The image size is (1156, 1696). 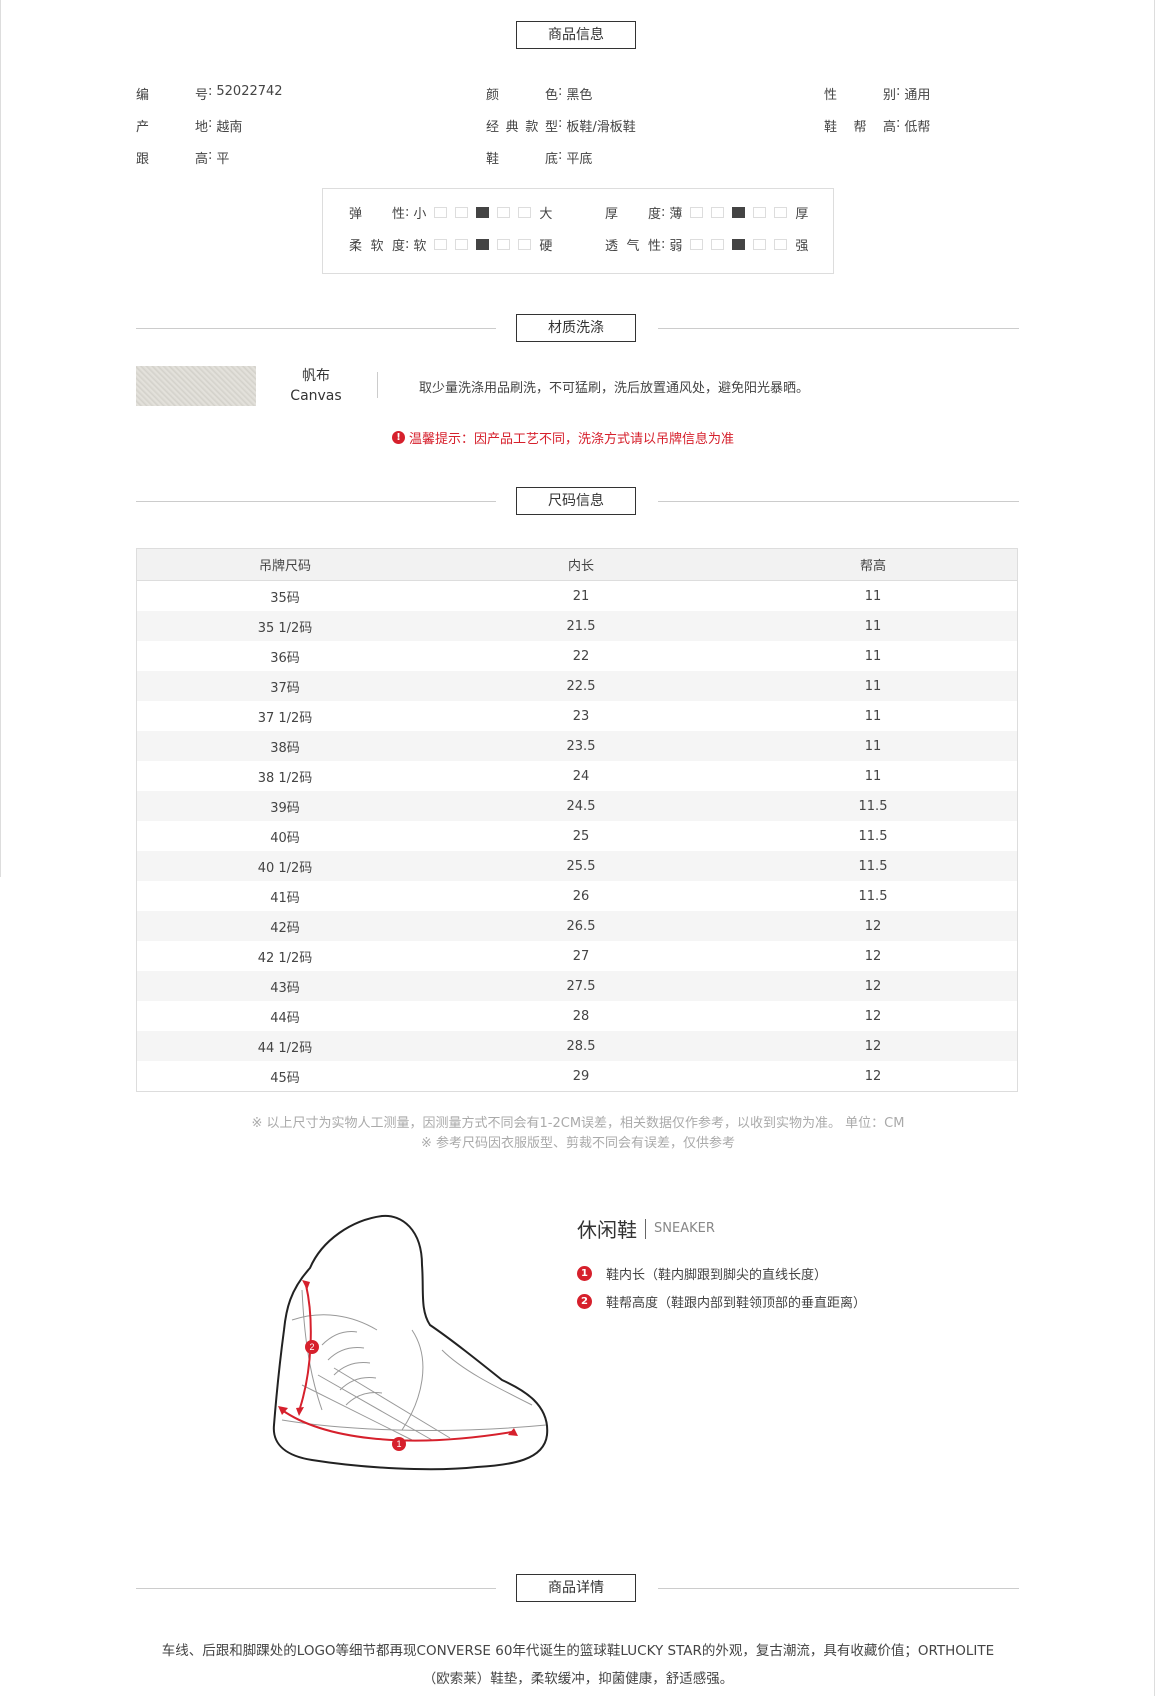 What do you see at coordinates (285, 838) in the screenshot?
I see `cell-tag-size: 40码` at bounding box center [285, 838].